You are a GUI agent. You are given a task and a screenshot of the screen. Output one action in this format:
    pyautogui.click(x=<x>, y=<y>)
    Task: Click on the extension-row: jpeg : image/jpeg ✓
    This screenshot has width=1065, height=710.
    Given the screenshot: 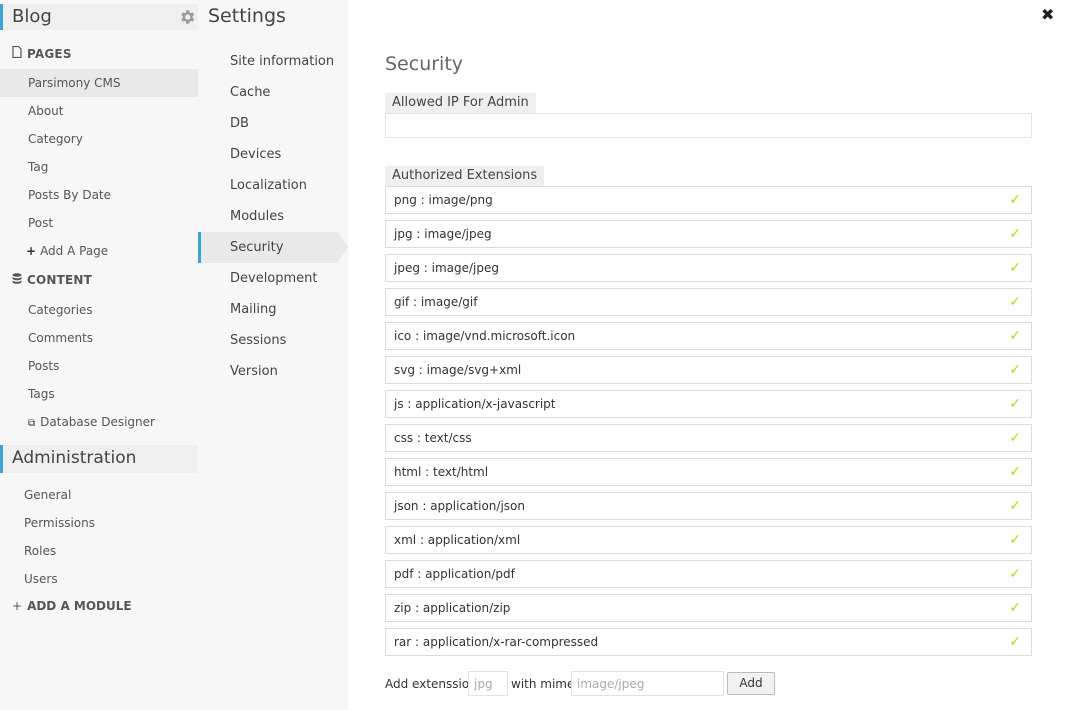 What is the action you would take?
    pyautogui.click(x=708, y=268)
    